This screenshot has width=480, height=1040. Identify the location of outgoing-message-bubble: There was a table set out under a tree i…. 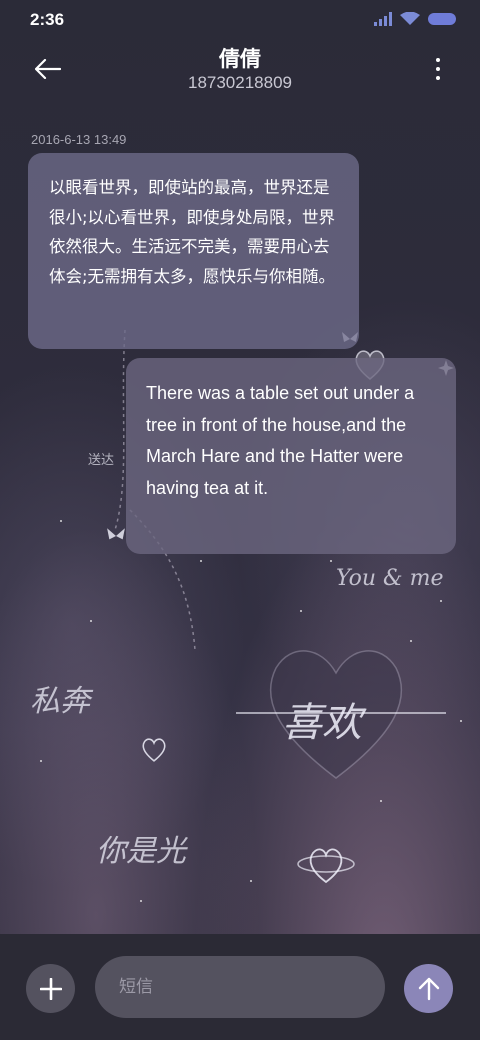
(291, 456).